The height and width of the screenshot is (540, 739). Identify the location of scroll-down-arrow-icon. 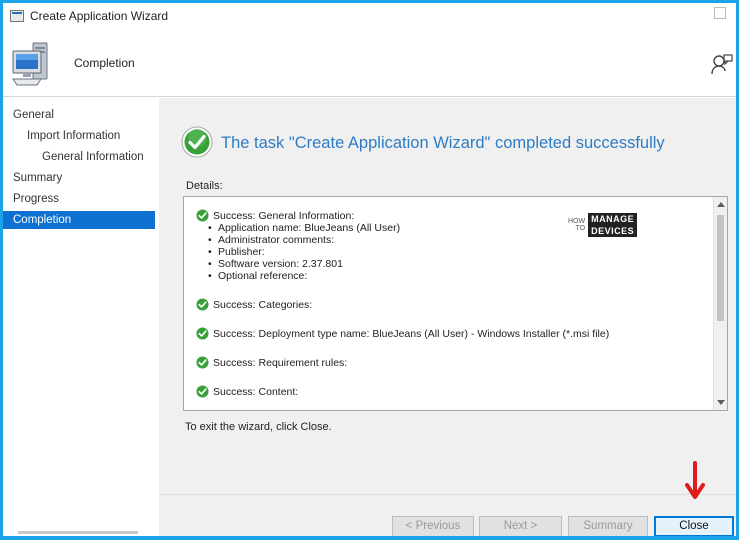
(721, 402).